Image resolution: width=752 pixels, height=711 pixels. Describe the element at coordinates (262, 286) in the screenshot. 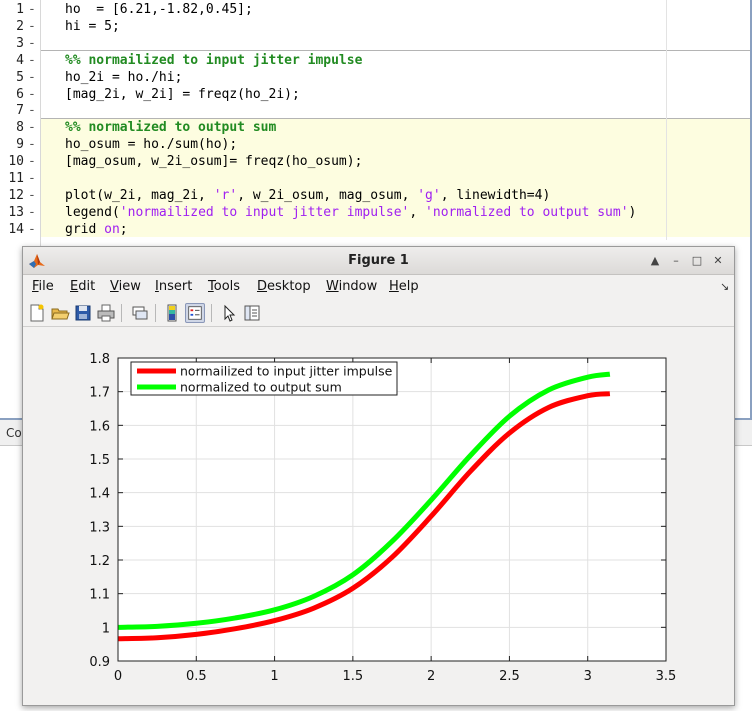

I see `menu-mnemonic: D` at that location.